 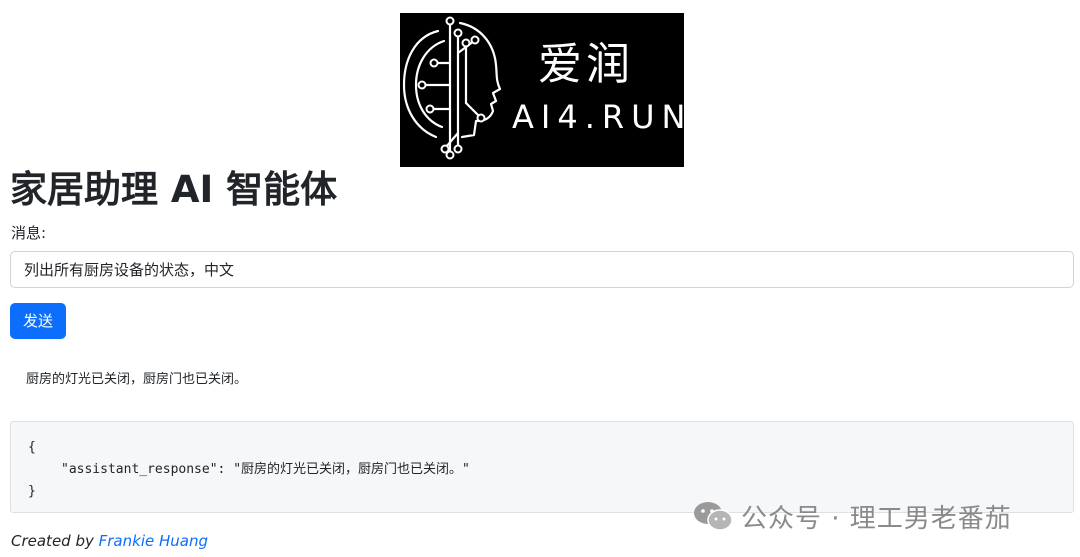 I want to click on watermark: 公众号 · 理工男老番茄, so click(x=852, y=516).